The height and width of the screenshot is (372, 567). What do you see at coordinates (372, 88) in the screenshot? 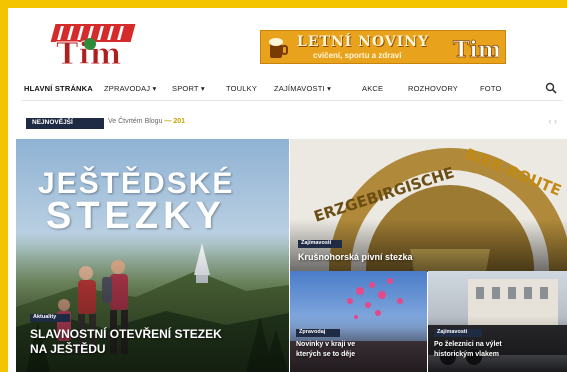
I see `nav-item-events: AKCE` at bounding box center [372, 88].